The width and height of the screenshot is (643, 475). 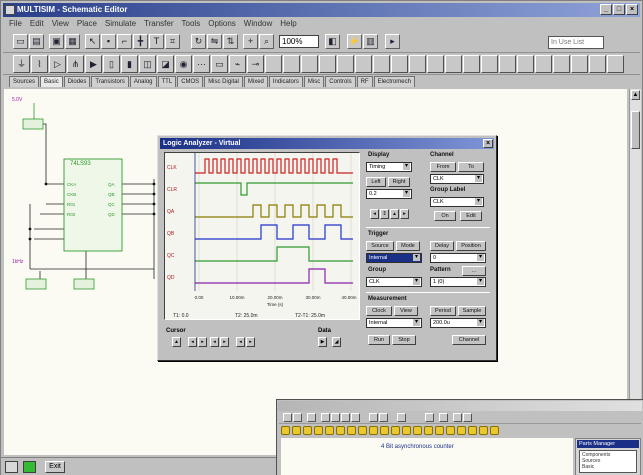 What do you see at coordinates (457, 417) in the screenshot?
I see `w2-analysis-icon` at bounding box center [457, 417].